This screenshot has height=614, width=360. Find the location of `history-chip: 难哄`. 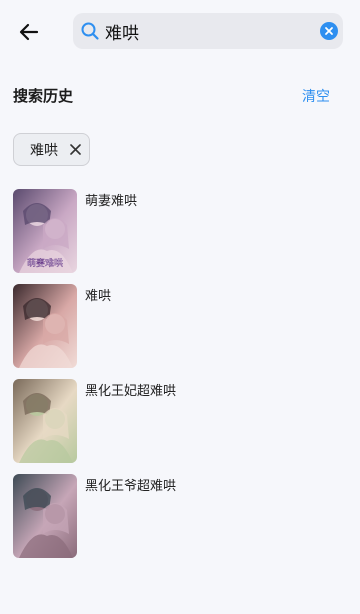

history-chip: 难哄 is located at coordinates (51, 149).